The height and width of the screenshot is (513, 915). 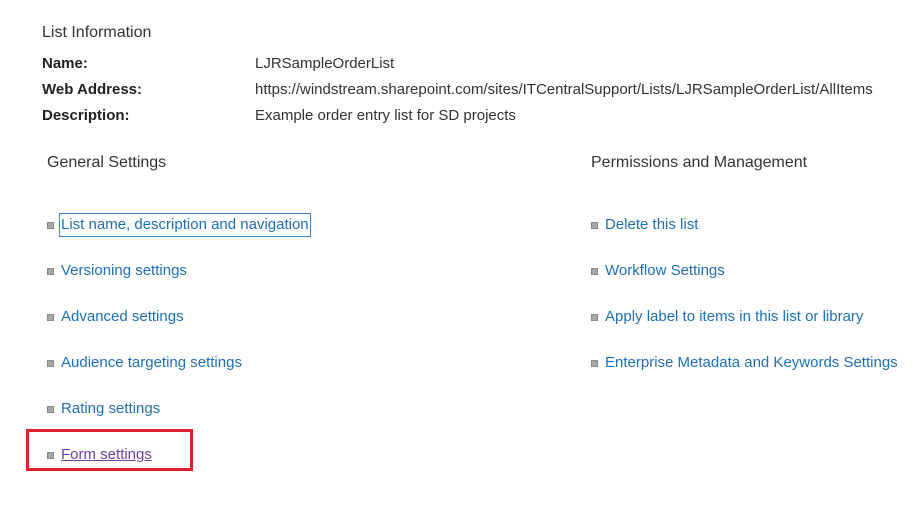 I want to click on description-label: Description:, so click(x=86, y=115).